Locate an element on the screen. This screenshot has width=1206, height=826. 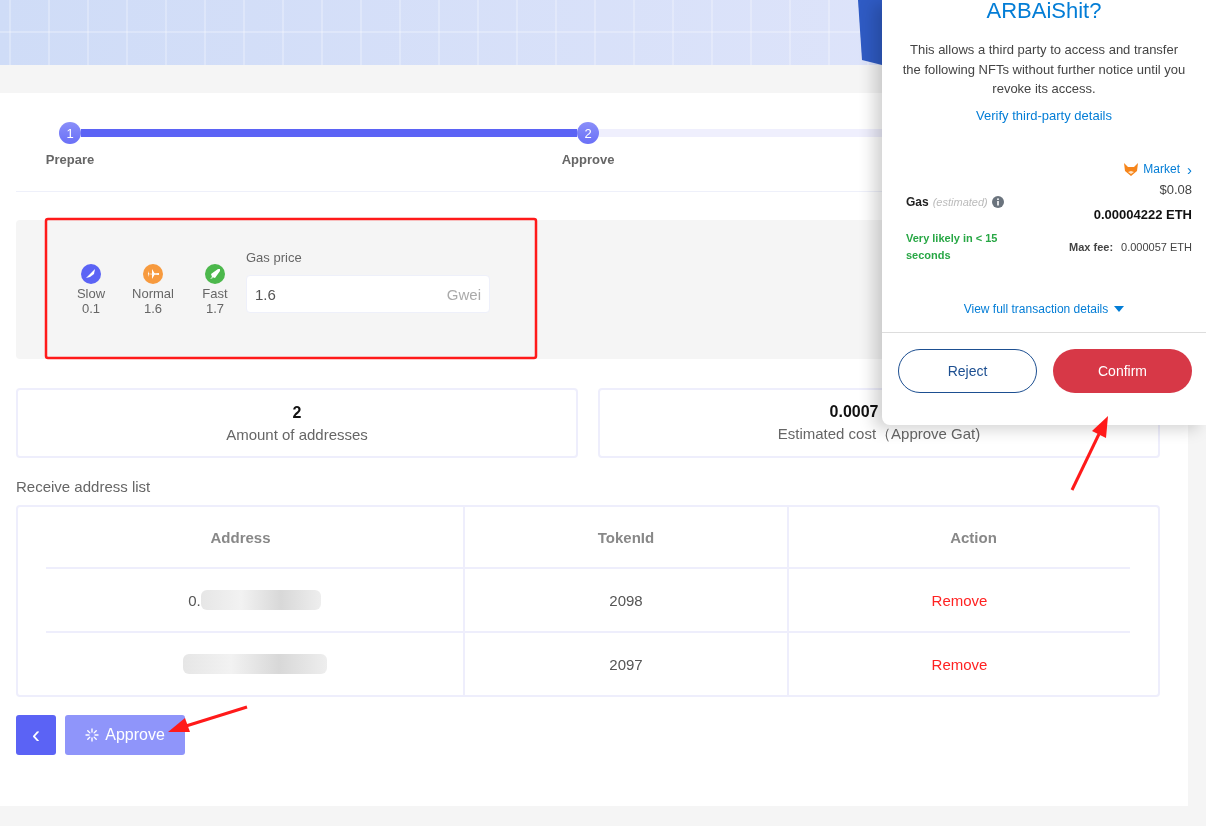
step-label: Approve is located at coordinates (588, 159).